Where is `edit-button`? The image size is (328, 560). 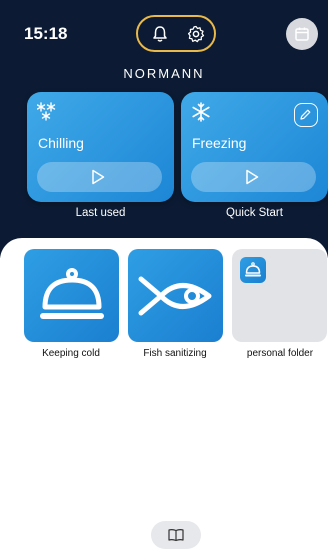
edit-button is located at coordinates (306, 115).